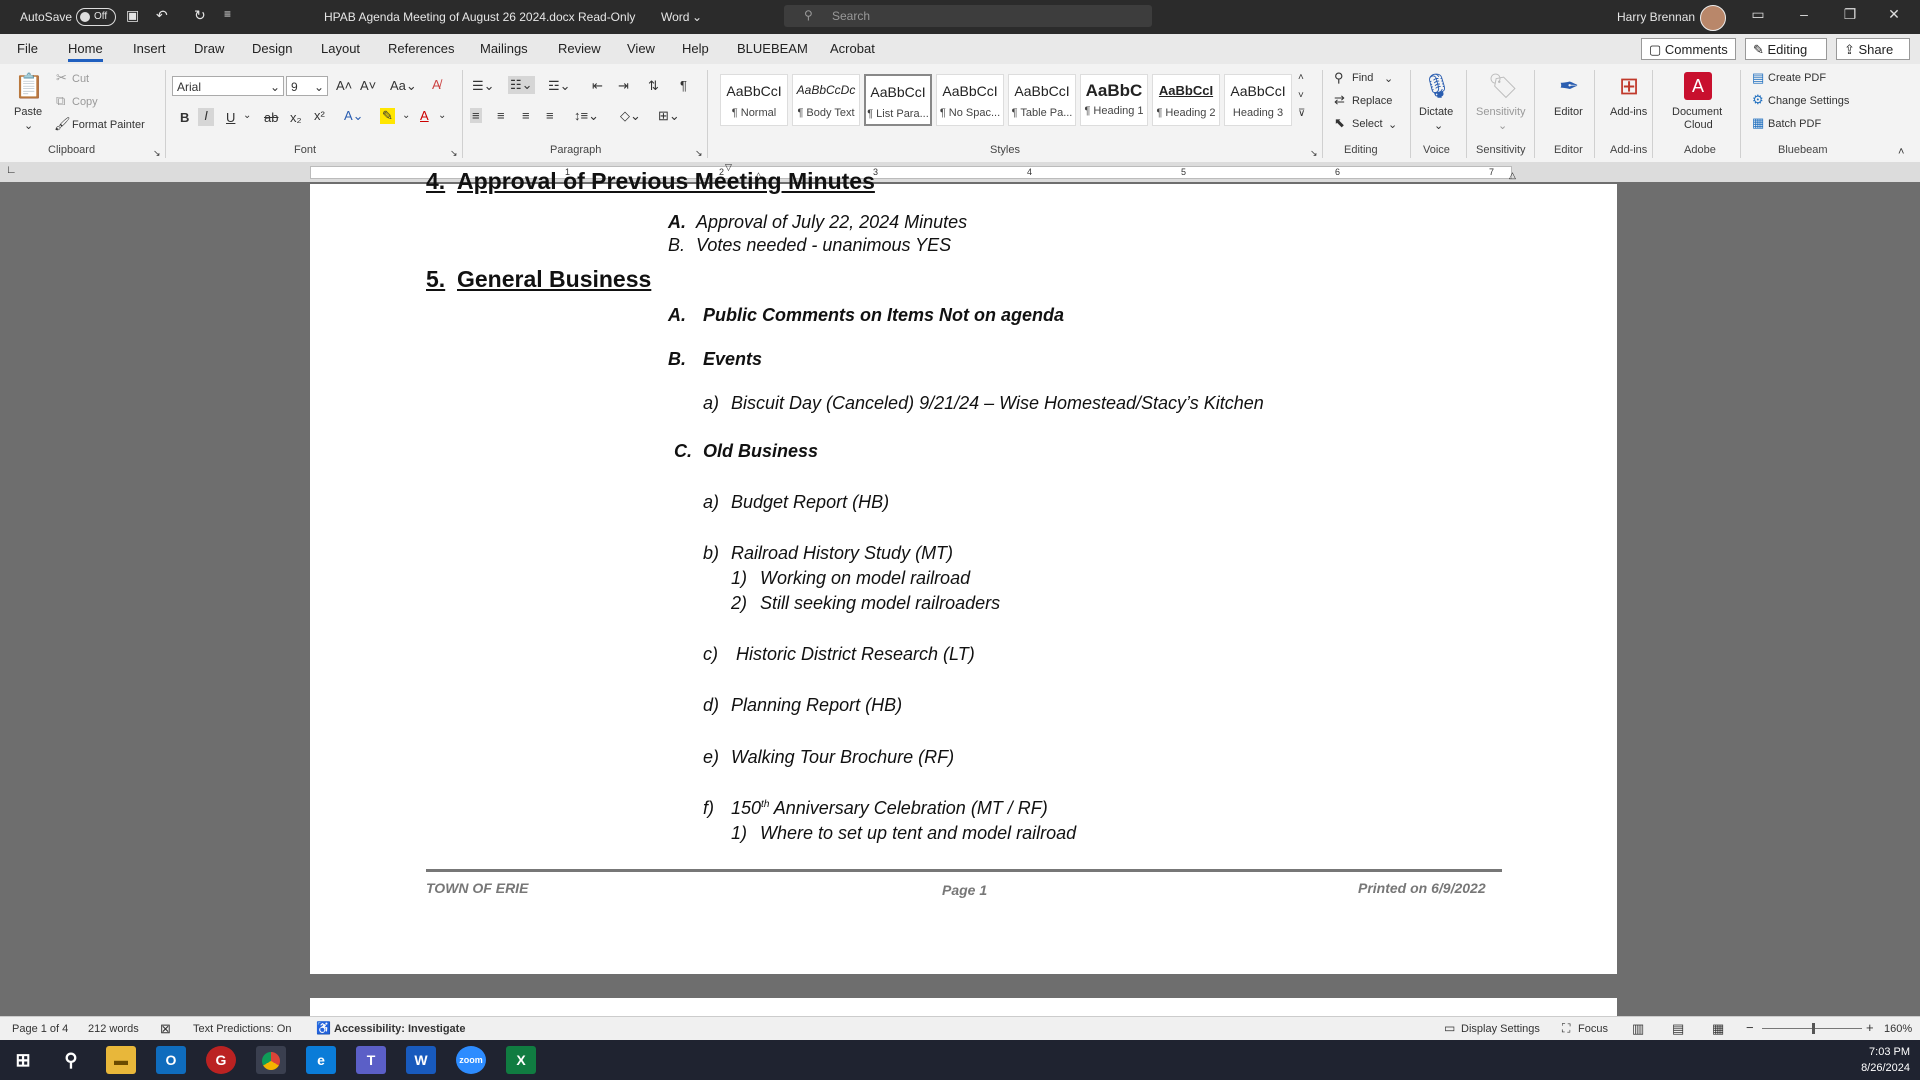 Image resolution: width=1920 pixels, height=1080 pixels. What do you see at coordinates (1437, 88) in the screenshot?
I see `microphone-icon: 🎙` at bounding box center [1437, 88].